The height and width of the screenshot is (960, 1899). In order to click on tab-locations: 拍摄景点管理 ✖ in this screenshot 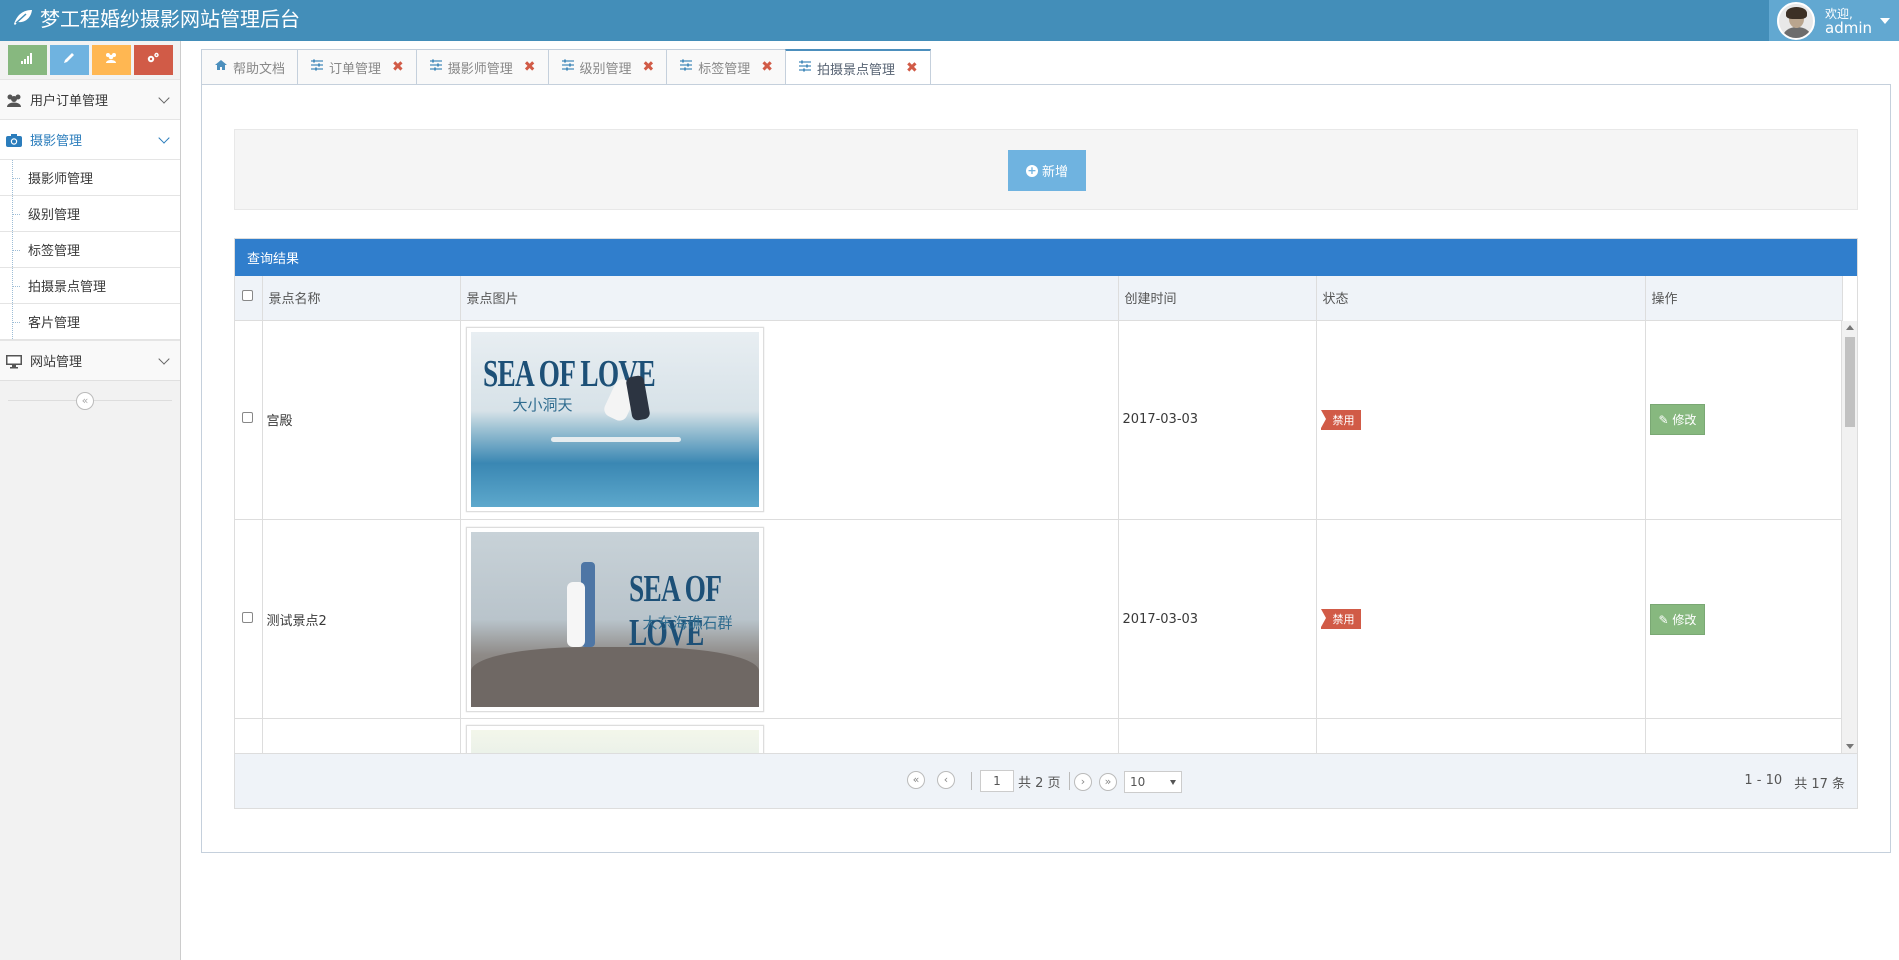, I will do `click(858, 67)`.